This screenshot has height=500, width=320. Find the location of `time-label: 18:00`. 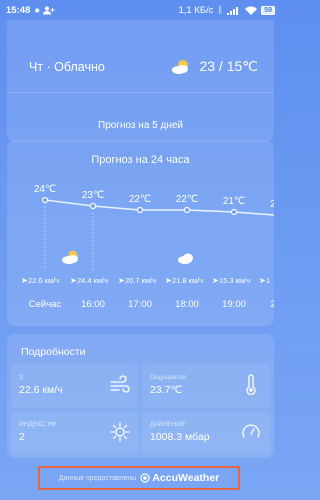

time-label: 18:00 is located at coordinates (187, 304).